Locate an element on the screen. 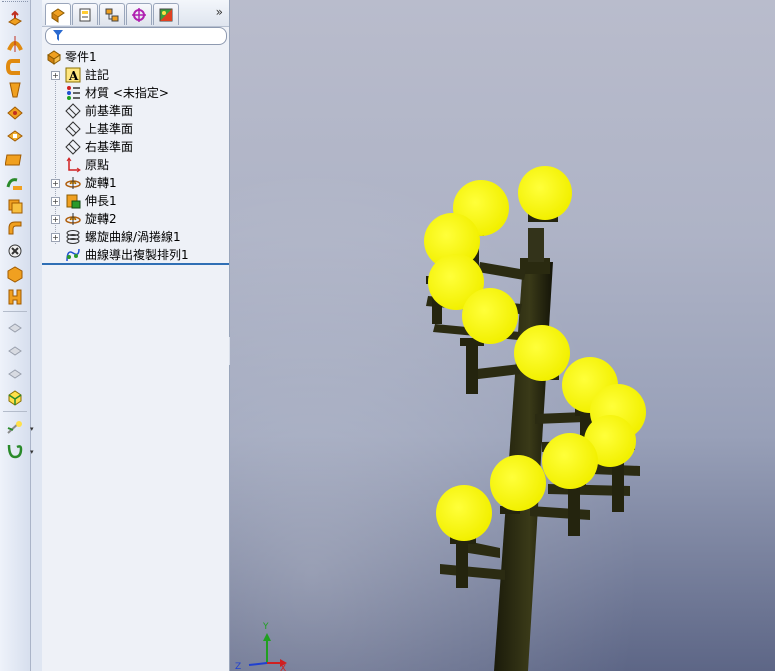 The image size is (775, 671). manager-tabs: » is located at coordinates (135, 13).